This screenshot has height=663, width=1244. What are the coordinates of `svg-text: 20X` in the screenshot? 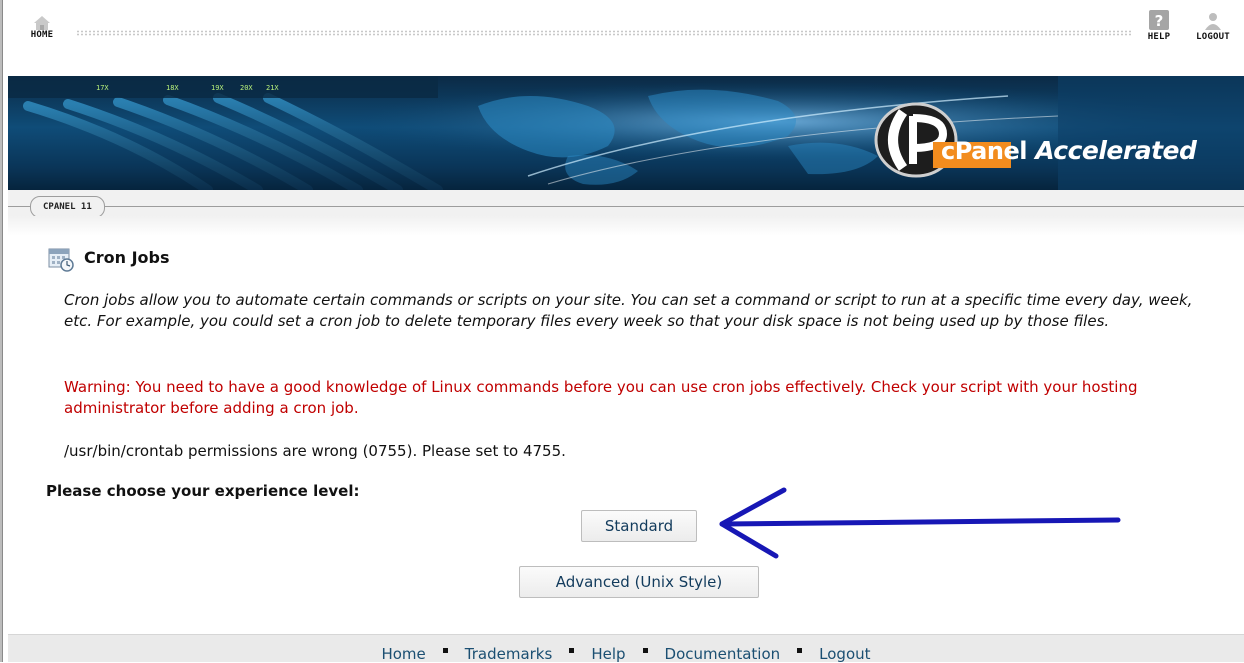 It's located at (246, 88).